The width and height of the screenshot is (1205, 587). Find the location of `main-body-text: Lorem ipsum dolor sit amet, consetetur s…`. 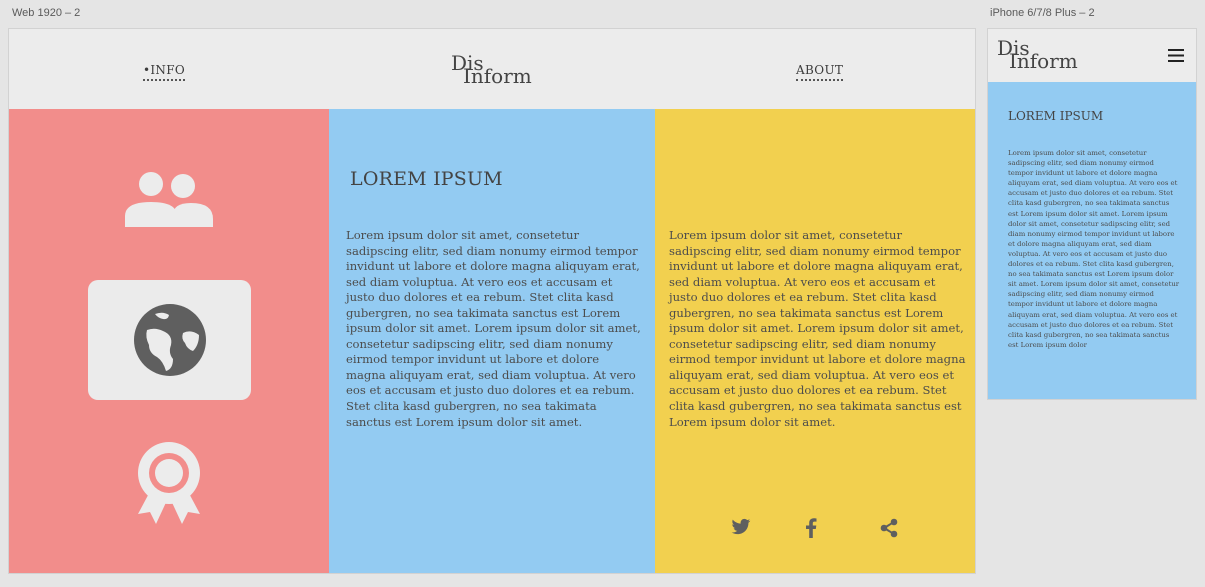

main-body-text: Lorem ipsum dolor sit amet, consetetur s… is located at coordinates (493, 328).